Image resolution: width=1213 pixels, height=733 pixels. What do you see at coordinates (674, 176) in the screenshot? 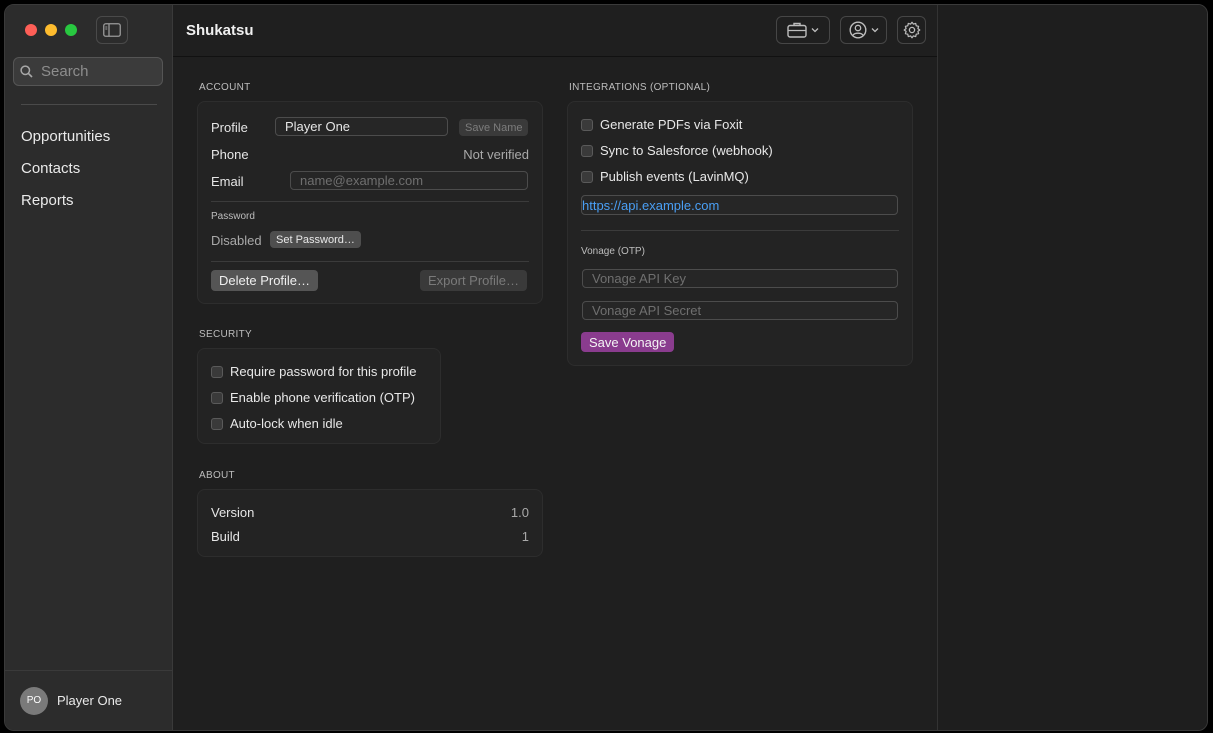
I see `lavinmq-label: Publish events (LavinMQ)` at bounding box center [674, 176].